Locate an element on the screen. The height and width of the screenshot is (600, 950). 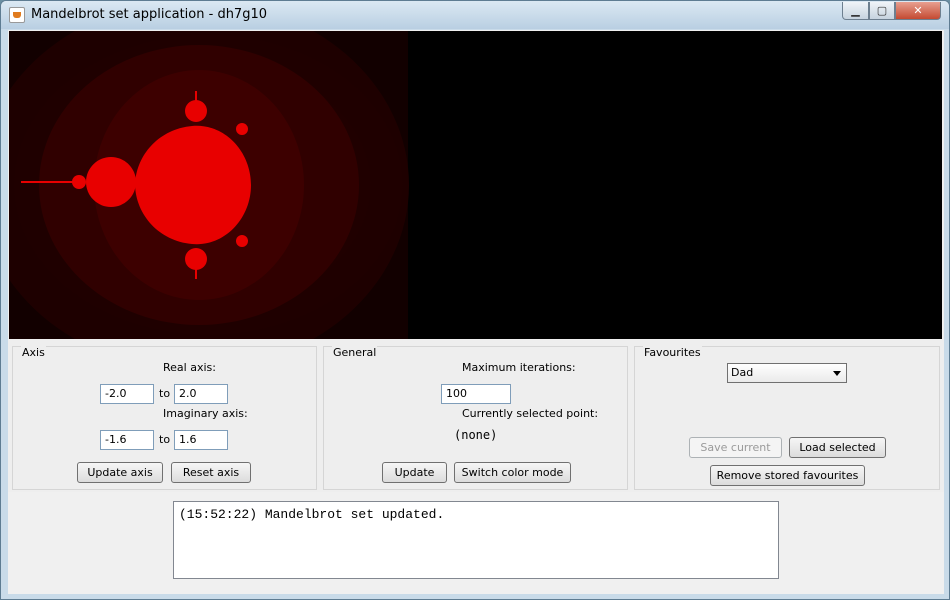
reset-axis-button: Reset axis is located at coordinates (211, 472).